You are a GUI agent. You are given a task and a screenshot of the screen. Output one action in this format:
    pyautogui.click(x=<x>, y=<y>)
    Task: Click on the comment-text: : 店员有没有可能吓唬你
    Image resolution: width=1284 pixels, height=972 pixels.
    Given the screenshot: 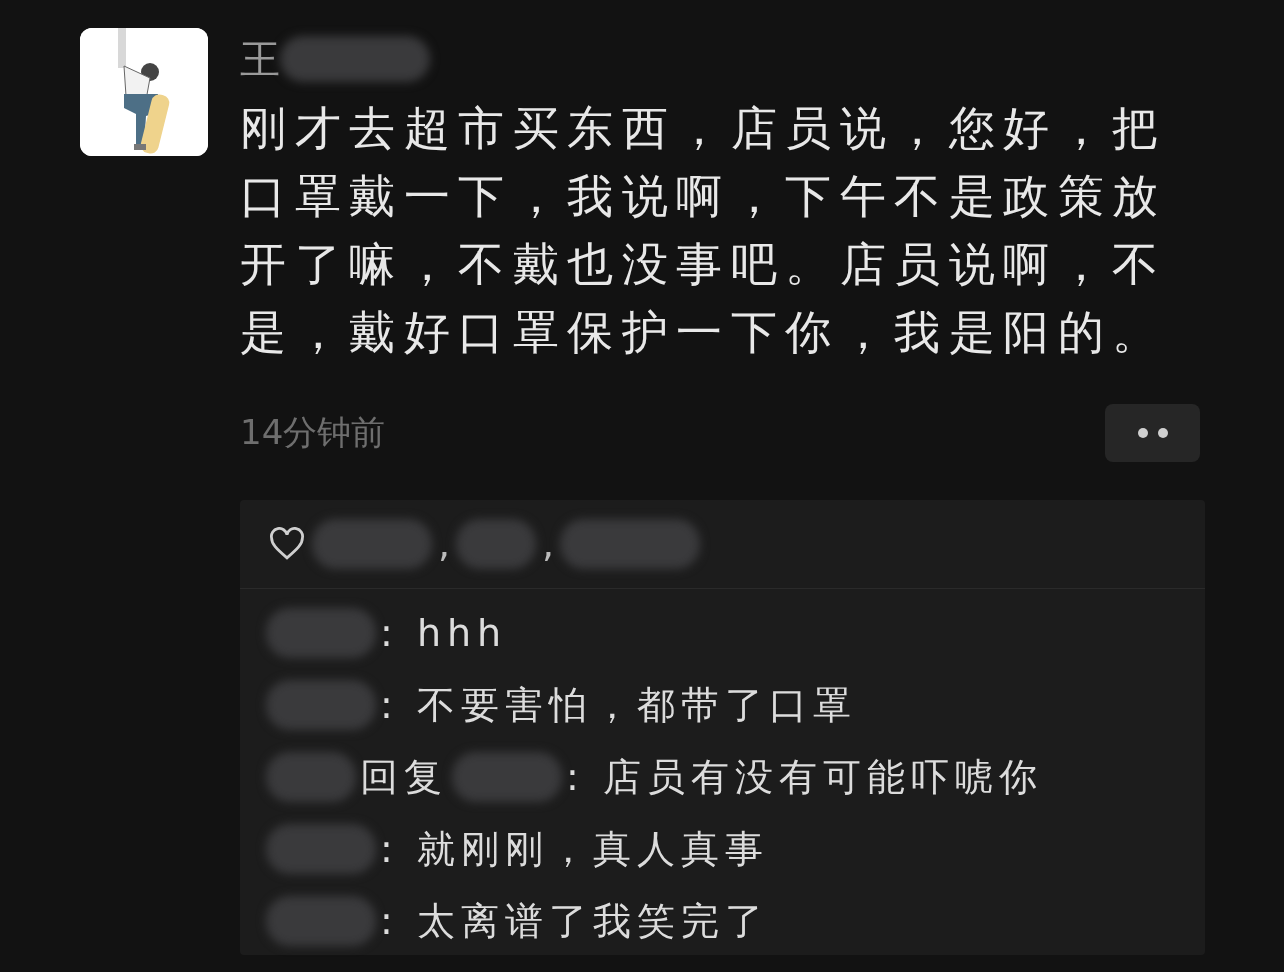 What is the action you would take?
    pyautogui.click(x=804, y=777)
    